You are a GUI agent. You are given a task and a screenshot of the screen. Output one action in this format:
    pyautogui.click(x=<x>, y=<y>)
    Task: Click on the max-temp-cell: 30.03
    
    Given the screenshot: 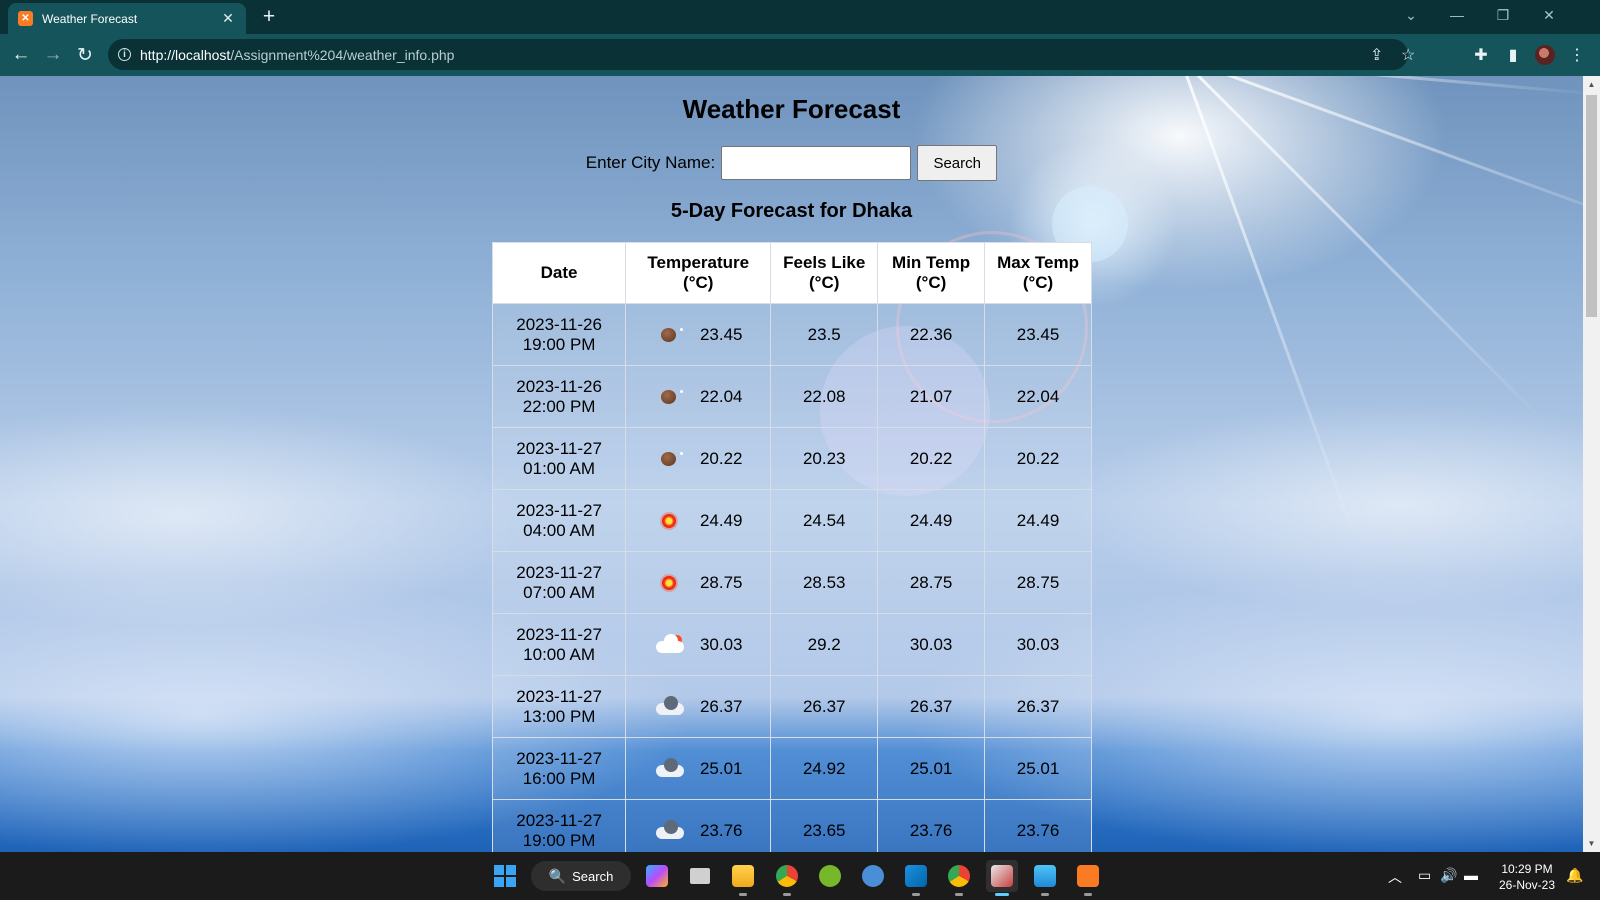 What is the action you would take?
    pyautogui.click(x=1038, y=644)
    